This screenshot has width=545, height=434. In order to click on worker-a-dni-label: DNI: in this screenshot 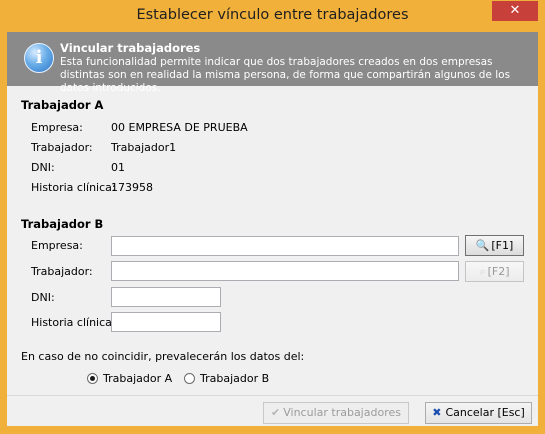, I will do `click(43, 167)`.